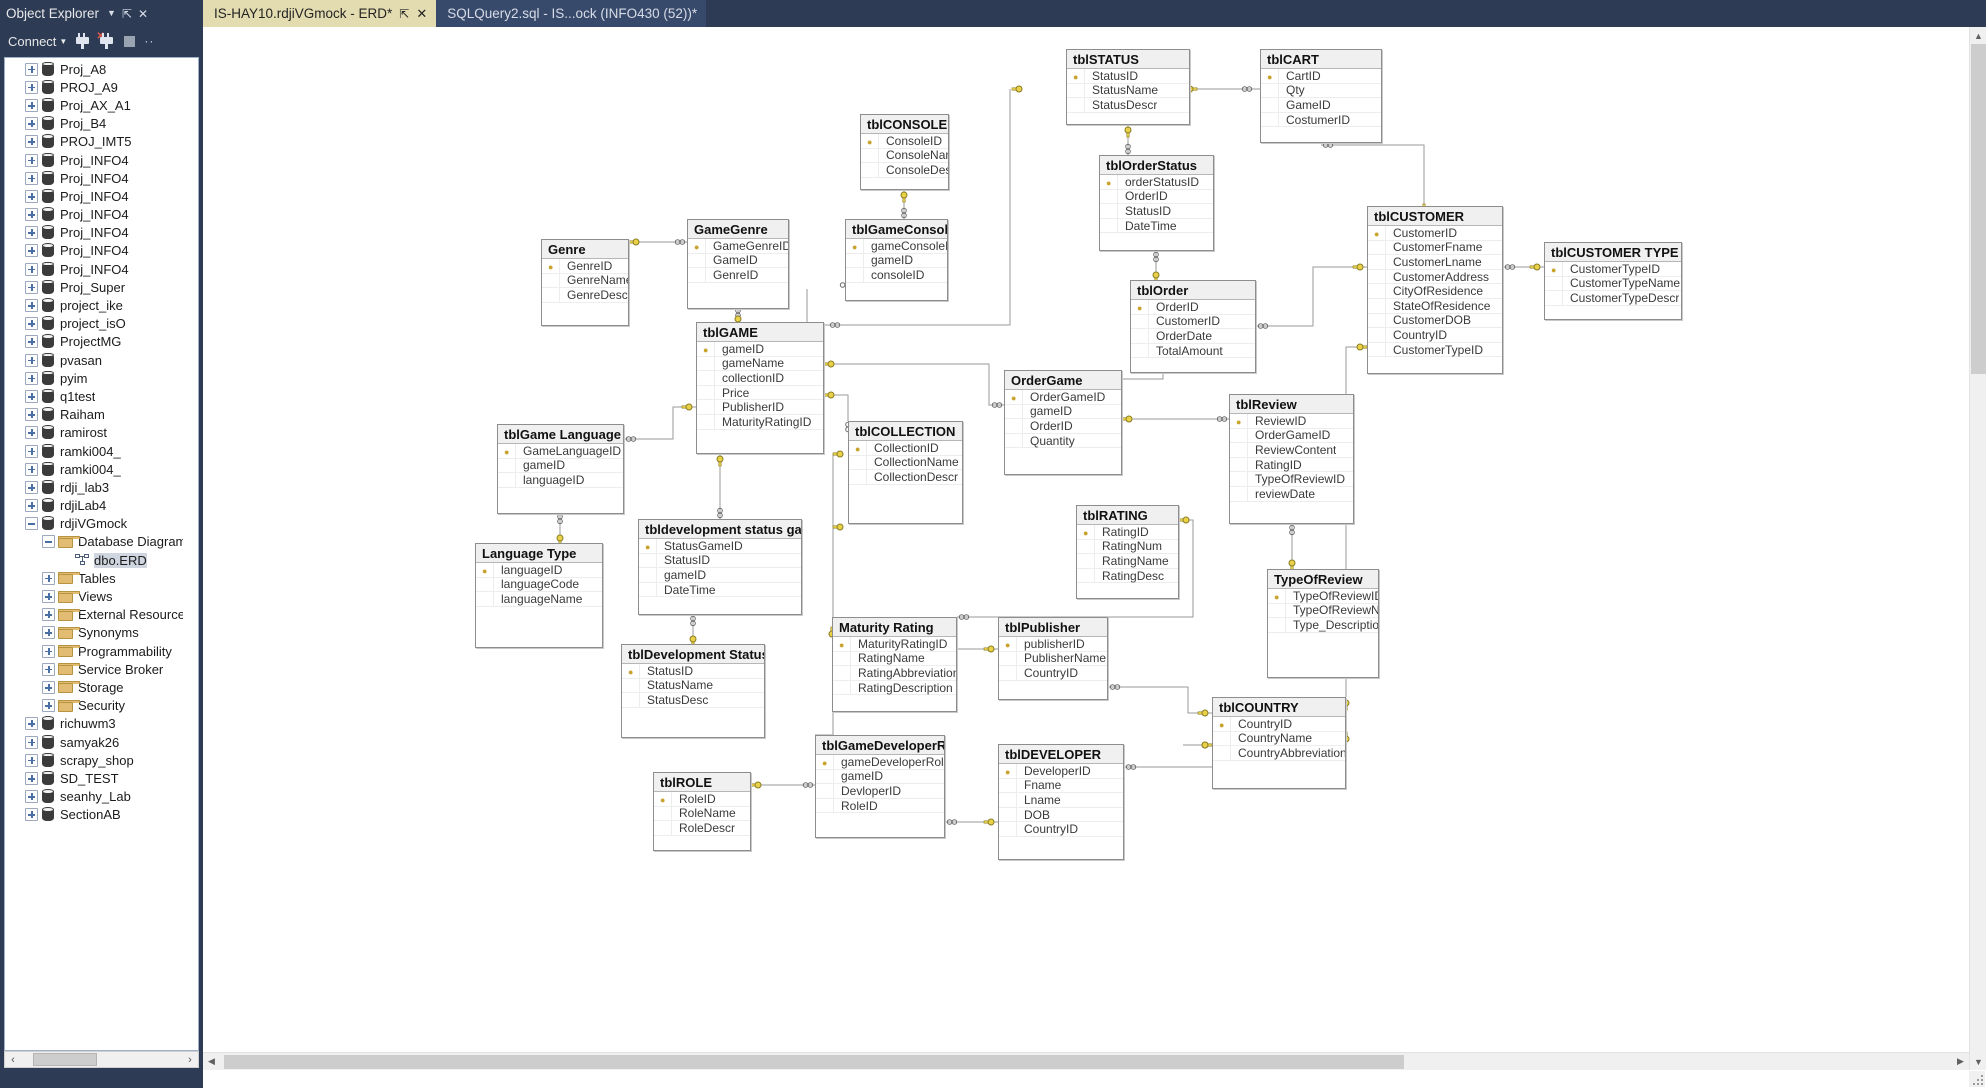 This screenshot has height=1088, width=1986. I want to click on tree-item: Programmability, so click(94, 651).